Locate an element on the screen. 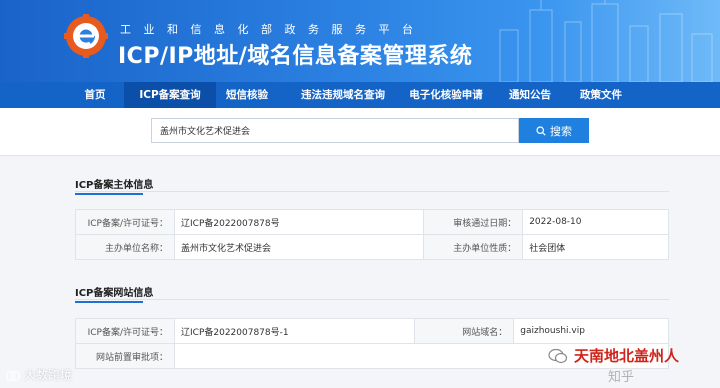 This screenshot has height=388, width=720. section-title-entity: ICP备案主体信息 is located at coordinates (114, 185).